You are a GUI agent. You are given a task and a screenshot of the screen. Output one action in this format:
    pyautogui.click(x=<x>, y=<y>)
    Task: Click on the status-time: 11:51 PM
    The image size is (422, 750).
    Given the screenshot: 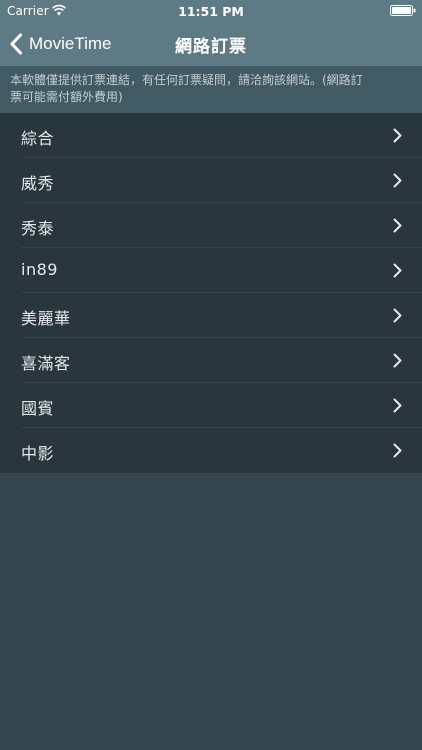 What is the action you would take?
    pyautogui.click(x=211, y=11)
    